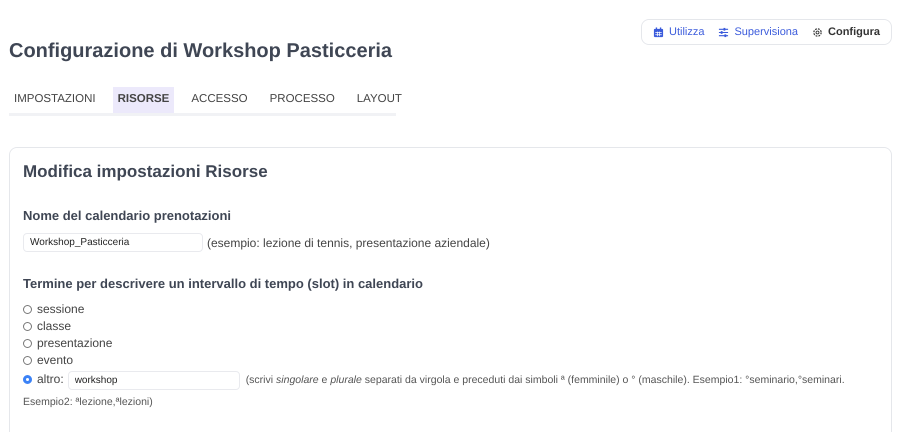 Image resolution: width=900 pixels, height=432 pixels. I want to click on hint-text: (esempio: lezione di tennis, presentazione aziendale), so click(348, 243).